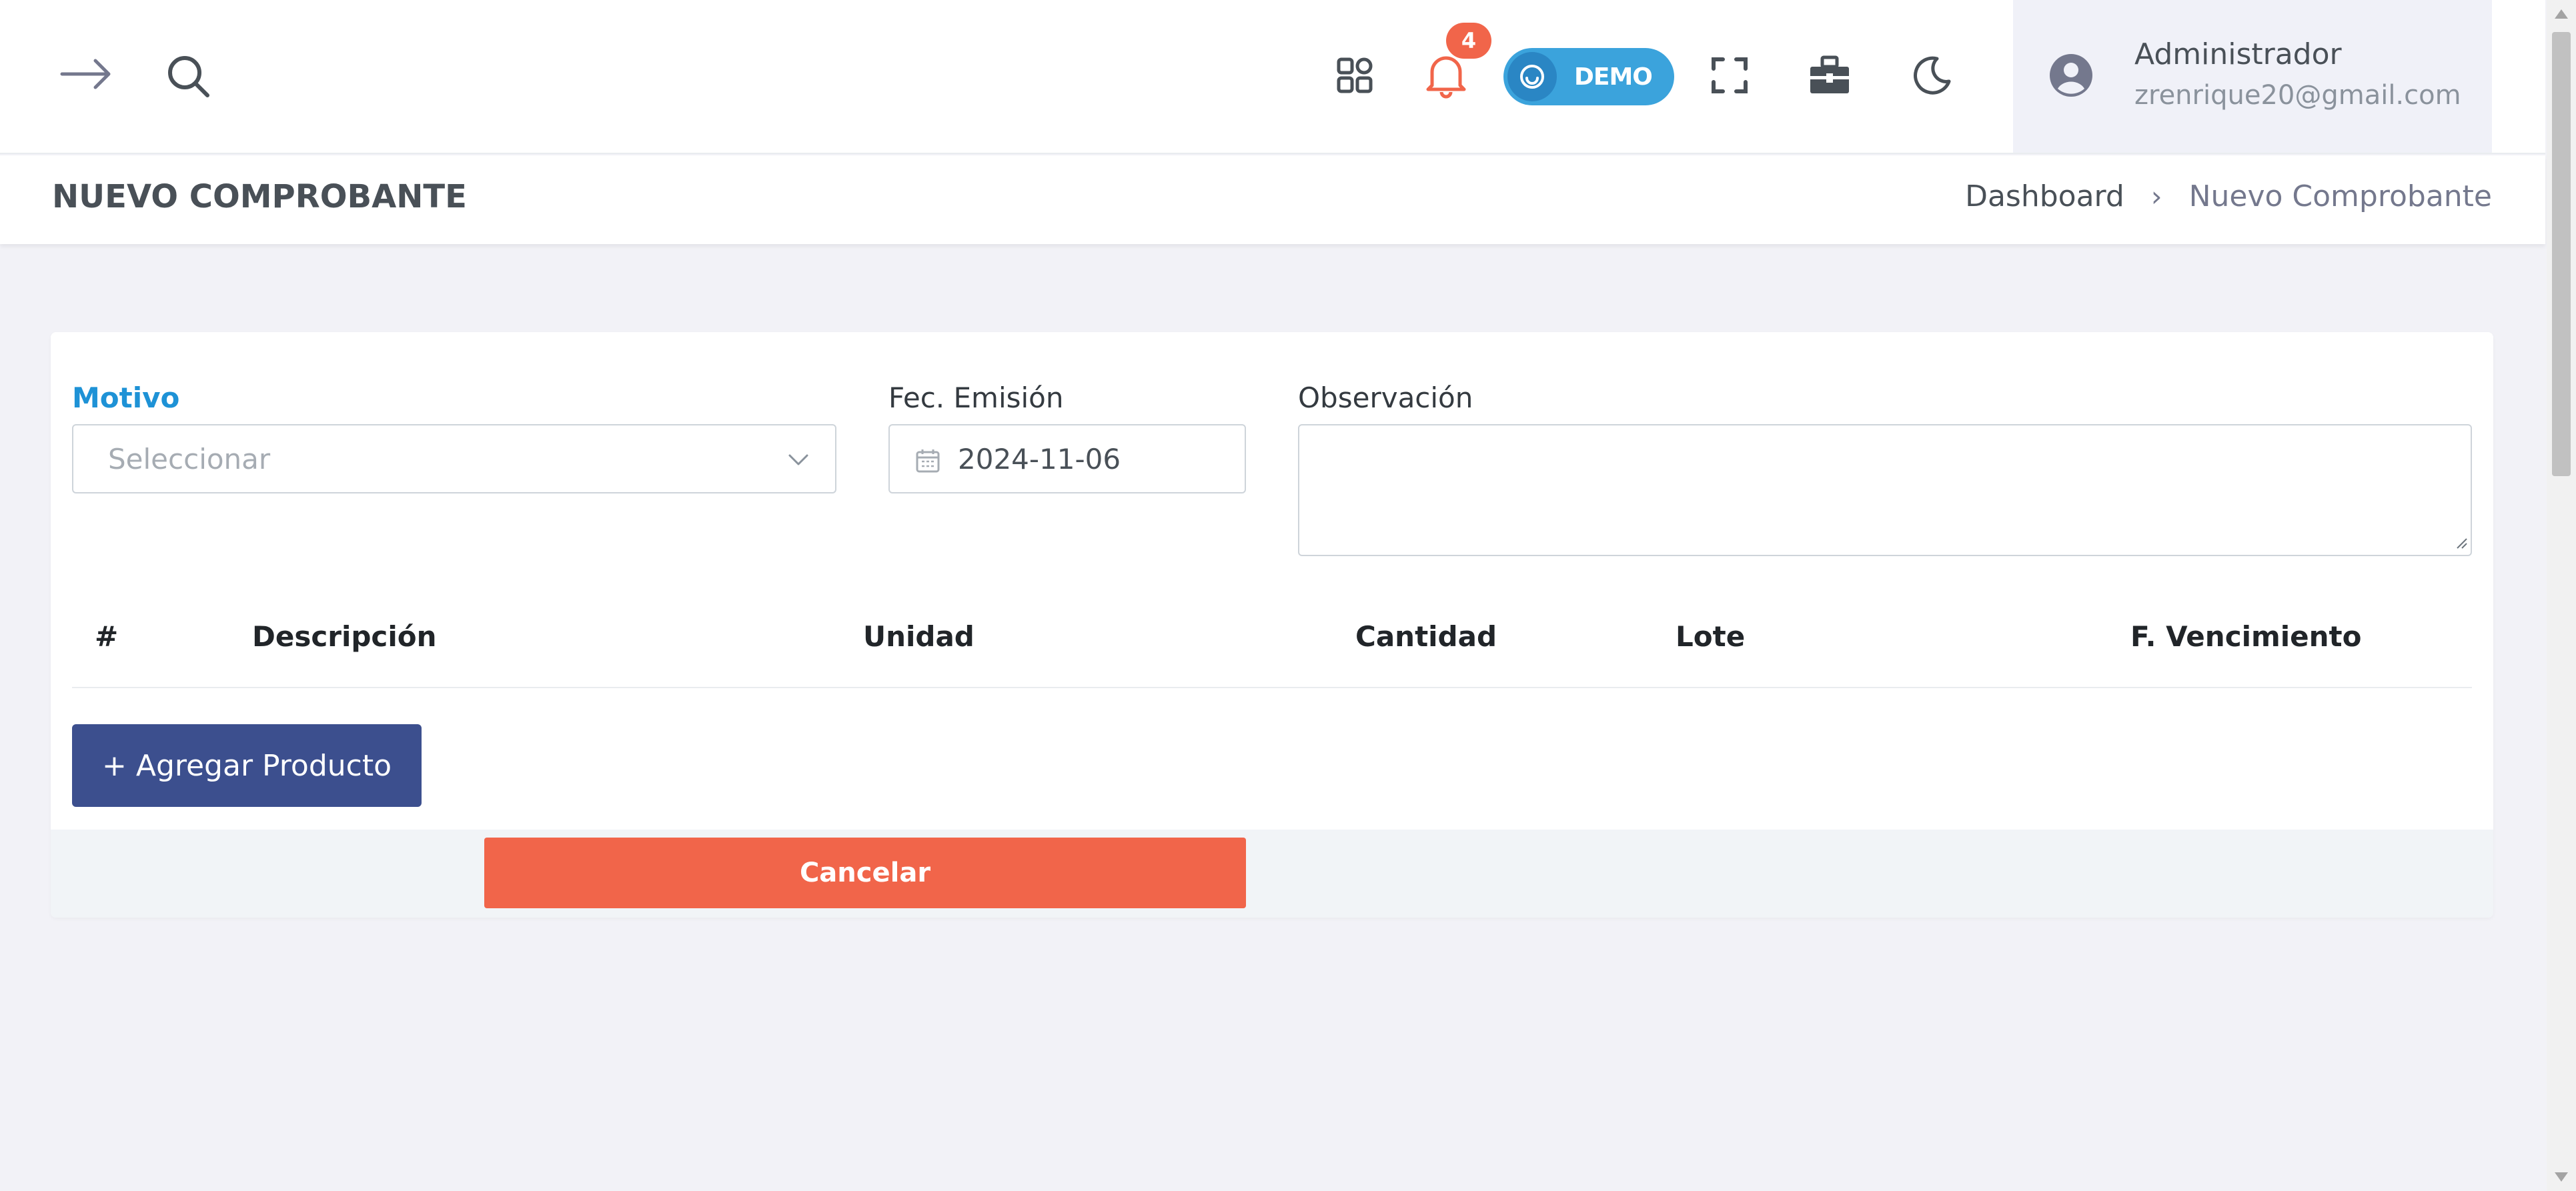  What do you see at coordinates (1729, 75) in the screenshot?
I see `fullscreen-icon` at bounding box center [1729, 75].